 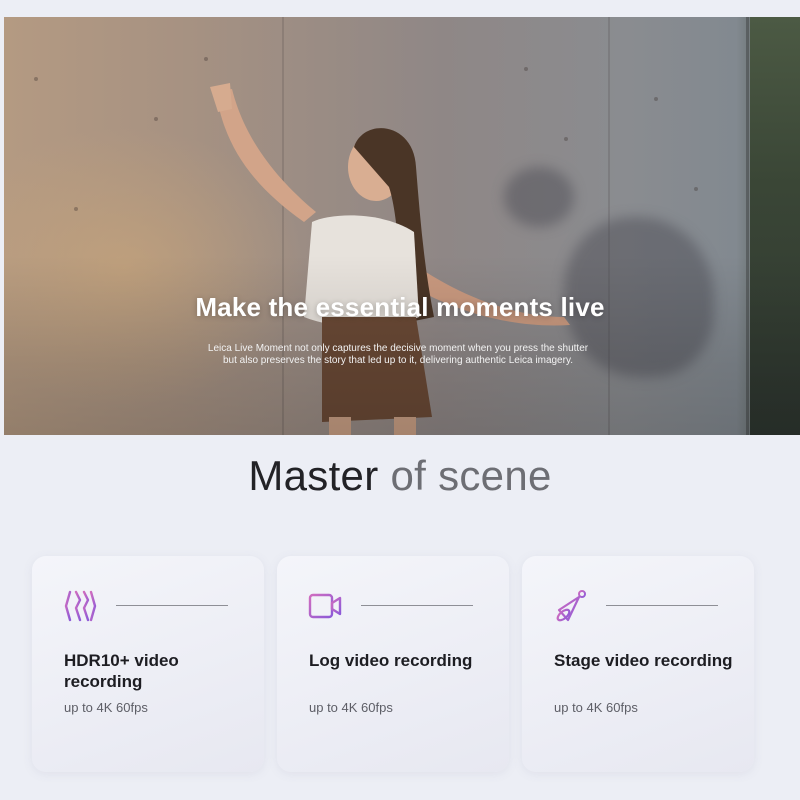 What do you see at coordinates (319, 475) in the screenshot?
I see `section-title-main: Master` at bounding box center [319, 475].